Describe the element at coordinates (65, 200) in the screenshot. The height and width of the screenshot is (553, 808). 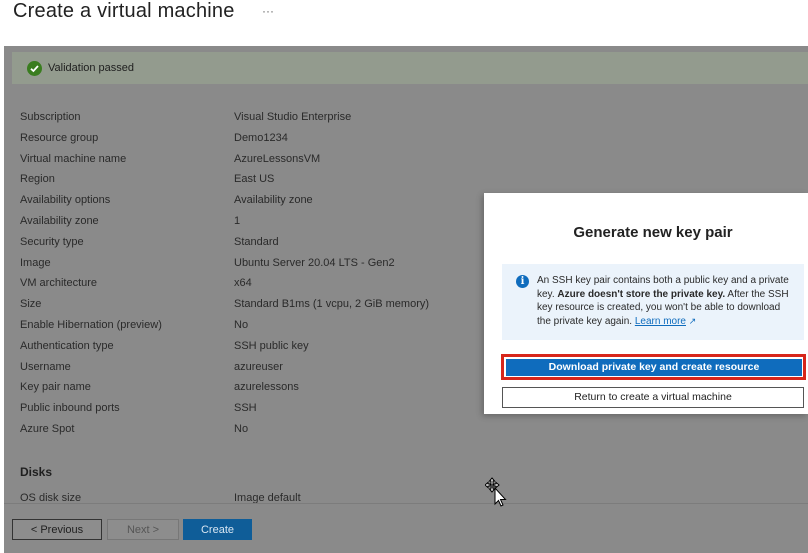
I see `summary-label: Availability options` at that location.